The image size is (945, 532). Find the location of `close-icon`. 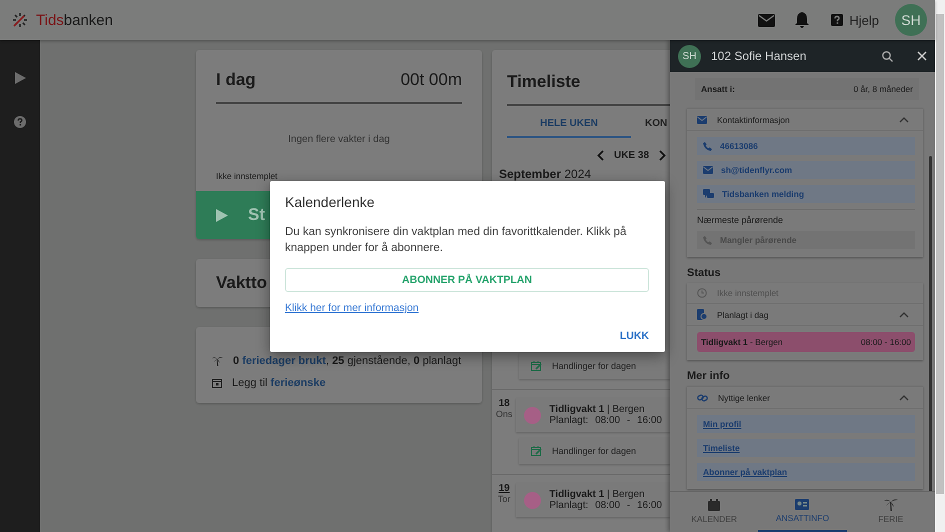

close-icon is located at coordinates (922, 56).